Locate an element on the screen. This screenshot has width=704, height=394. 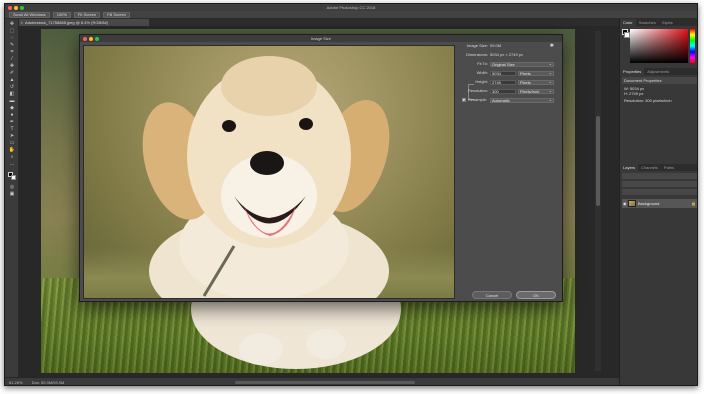
image-size-value: 59.0M is located at coordinates (496, 45).